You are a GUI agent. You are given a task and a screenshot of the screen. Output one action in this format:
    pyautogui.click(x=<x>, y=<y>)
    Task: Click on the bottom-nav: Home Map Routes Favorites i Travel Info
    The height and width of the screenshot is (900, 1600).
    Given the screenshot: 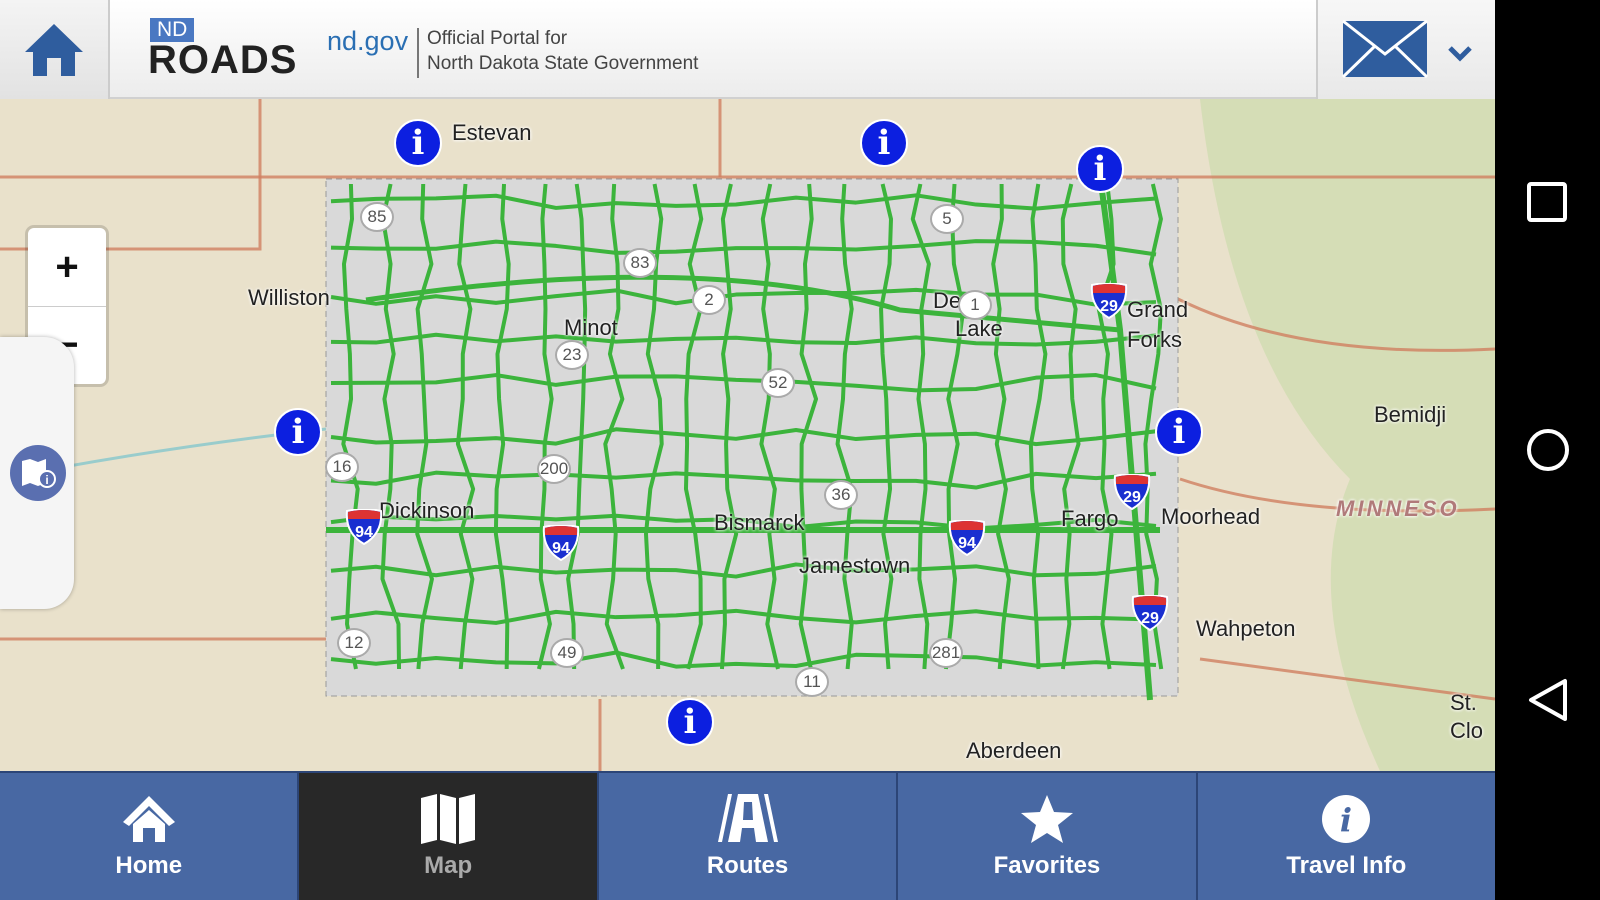 What is the action you would take?
    pyautogui.click(x=747, y=835)
    